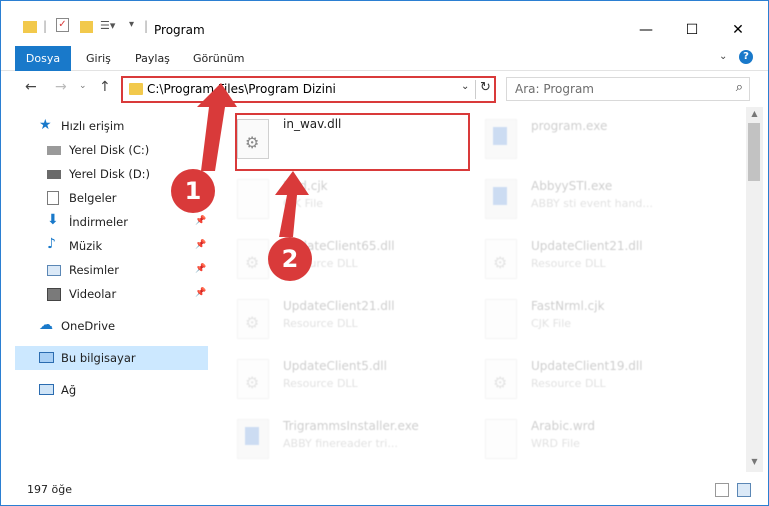 The image size is (769, 506). Describe the element at coordinates (290, 259) in the screenshot. I see `step-badge-2: 2` at that location.